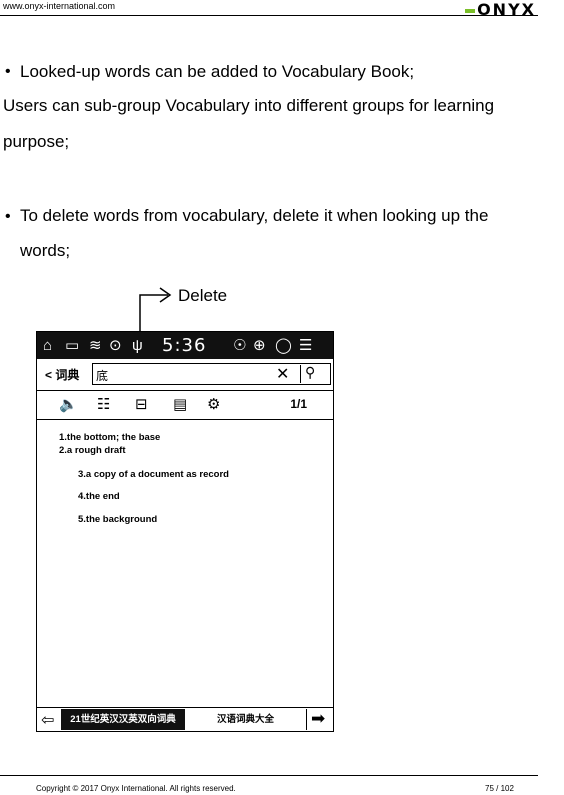  Describe the element at coordinates (95, 345) in the screenshot. I see `wifi-icon: ≋` at that location.